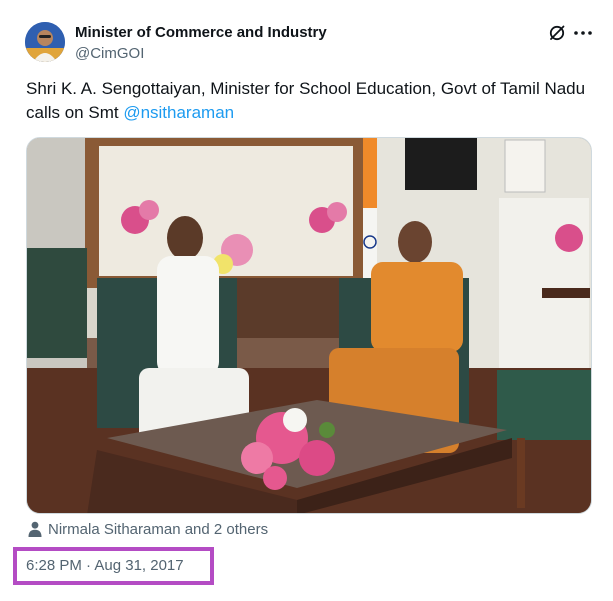  I want to click on more-icon, so click(583, 33).